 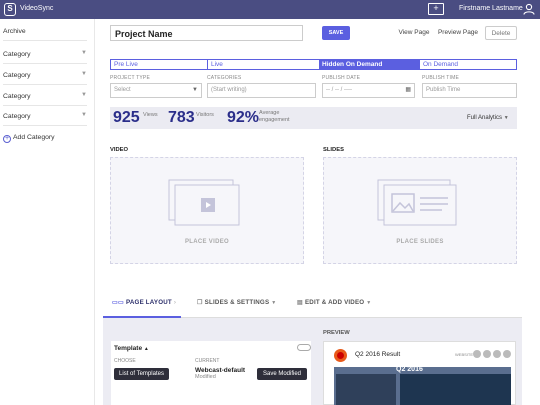 What do you see at coordinates (333, 150) in the screenshot?
I see `slides-section-title: SLIDES` at bounding box center [333, 150].